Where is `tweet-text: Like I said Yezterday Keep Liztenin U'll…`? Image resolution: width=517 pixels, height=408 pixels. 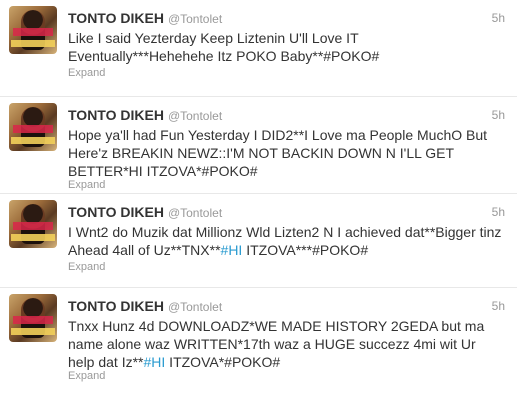
tweet-text: Like I said Yezterday Keep Liztenin U'll… is located at coordinates (286, 47).